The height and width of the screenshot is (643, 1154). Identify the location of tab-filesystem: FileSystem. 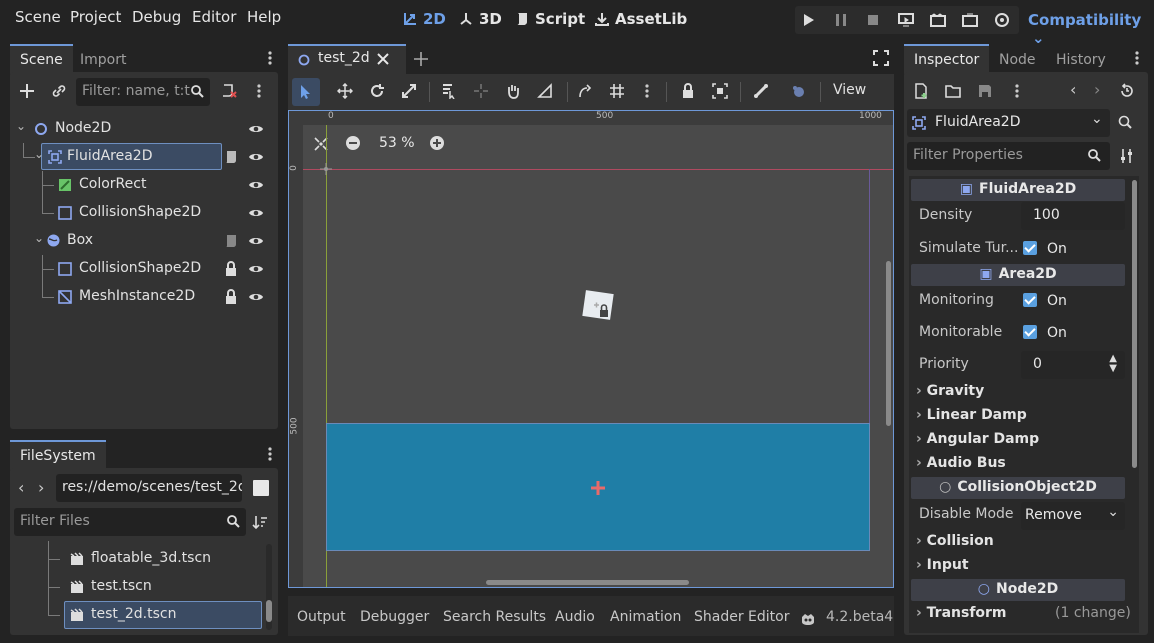
(58, 455).